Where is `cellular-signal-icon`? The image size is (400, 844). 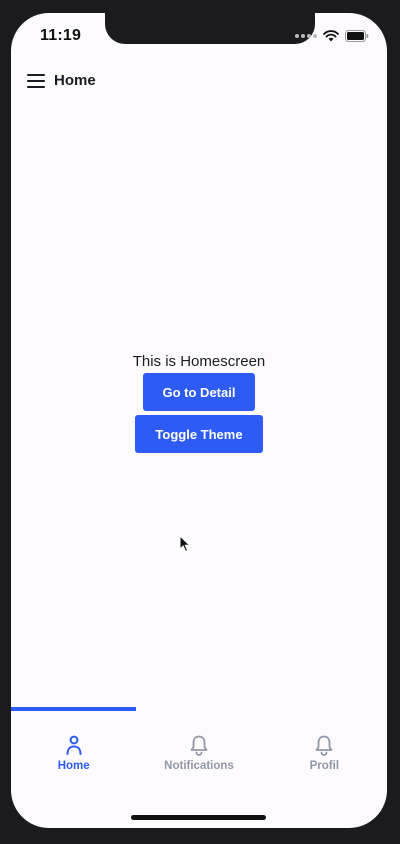
cellular-signal-icon is located at coordinates (306, 36).